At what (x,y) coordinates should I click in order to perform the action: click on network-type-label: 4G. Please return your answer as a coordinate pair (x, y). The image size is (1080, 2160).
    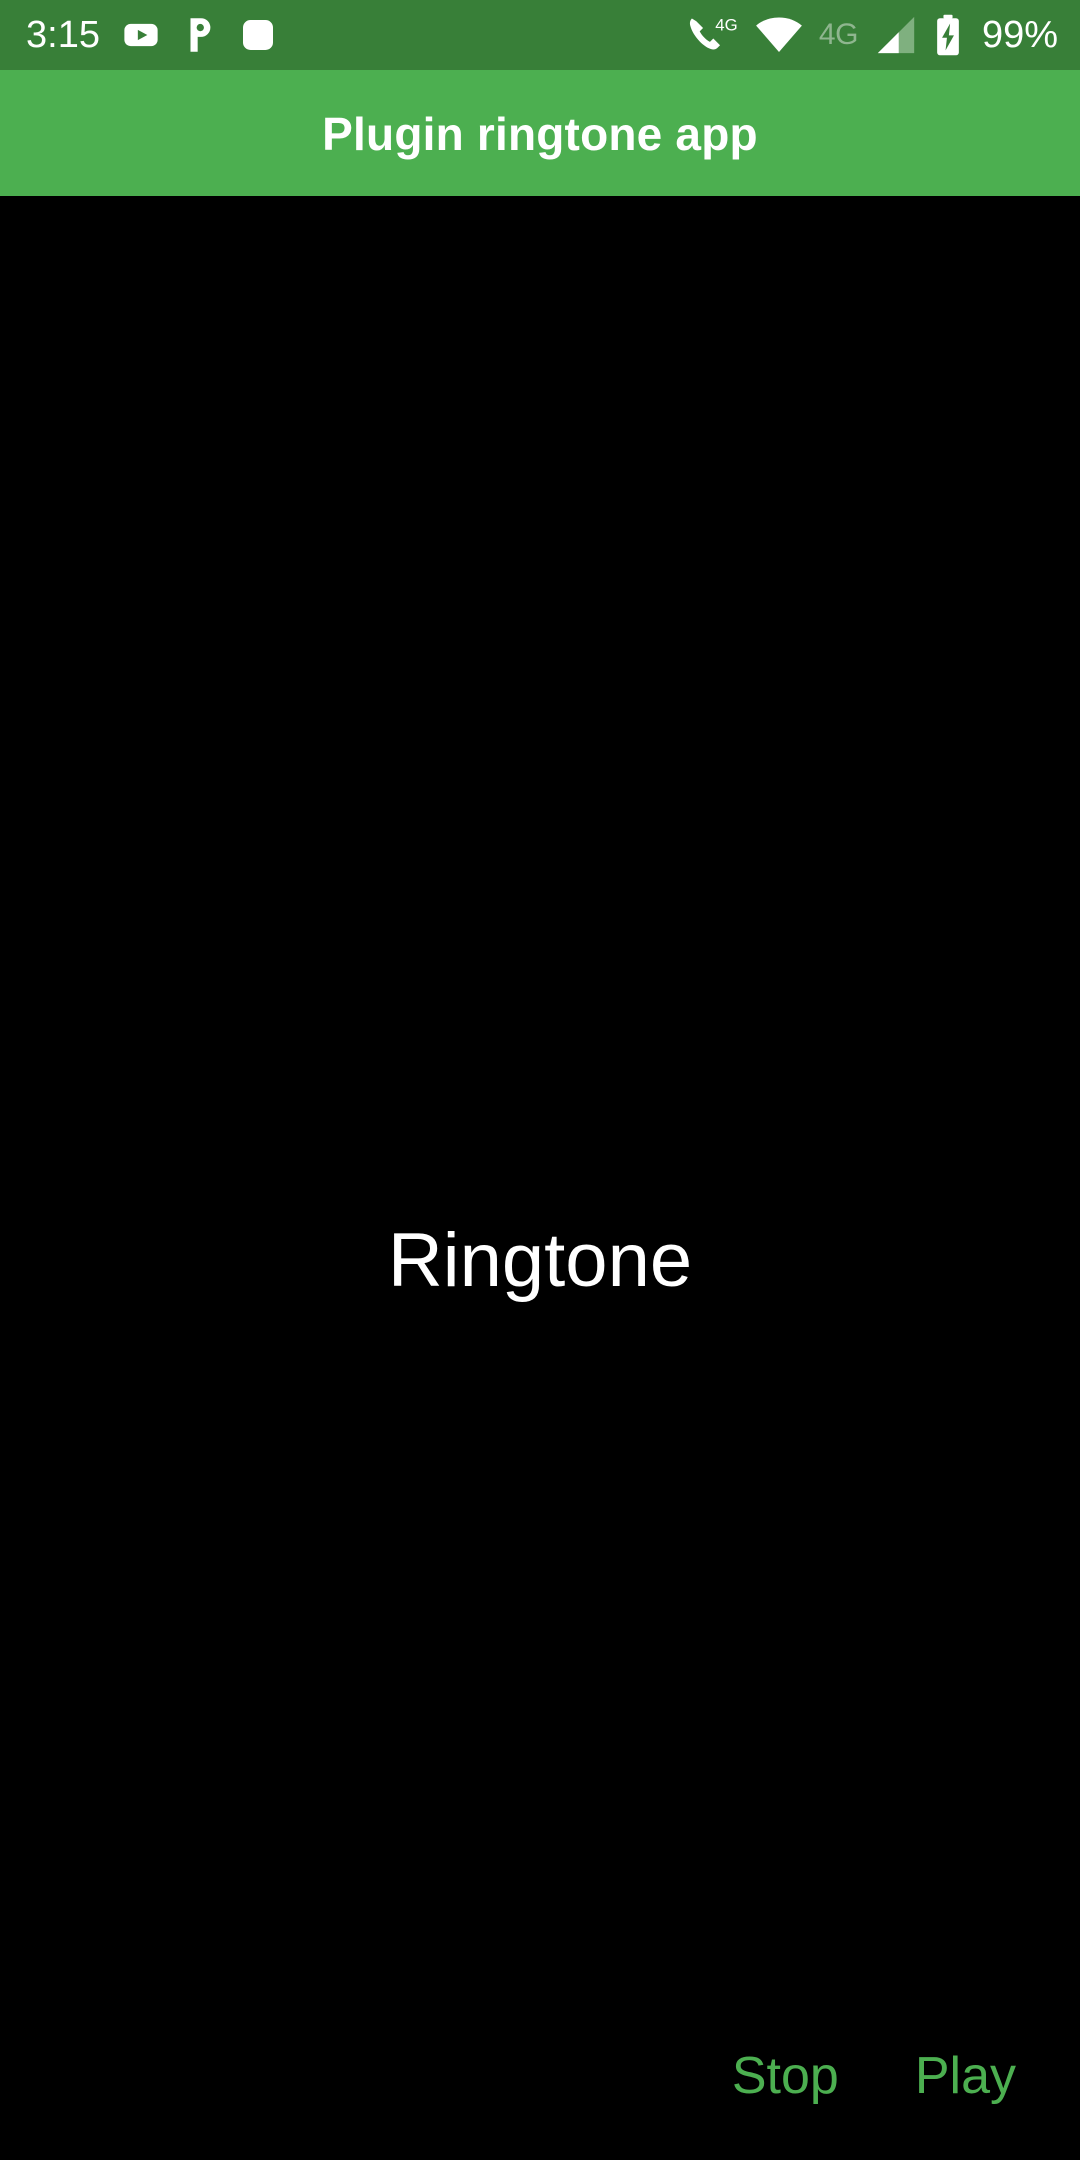
    Looking at the image, I should click on (838, 34).